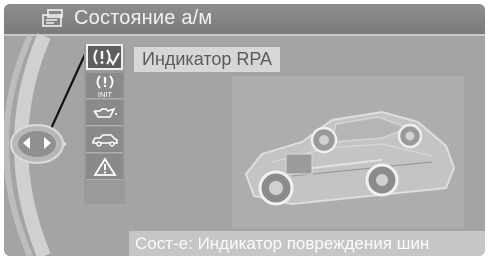 The image size is (489, 260). Describe the element at coordinates (207, 59) in the screenshot. I see `selected-item-label: Индикатор RPA` at that location.